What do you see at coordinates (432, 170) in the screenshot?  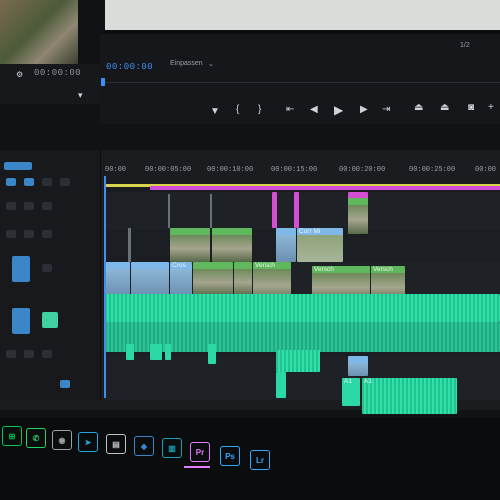 I see `ruler-tick: 00:00:25:00` at bounding box center [432, 170].